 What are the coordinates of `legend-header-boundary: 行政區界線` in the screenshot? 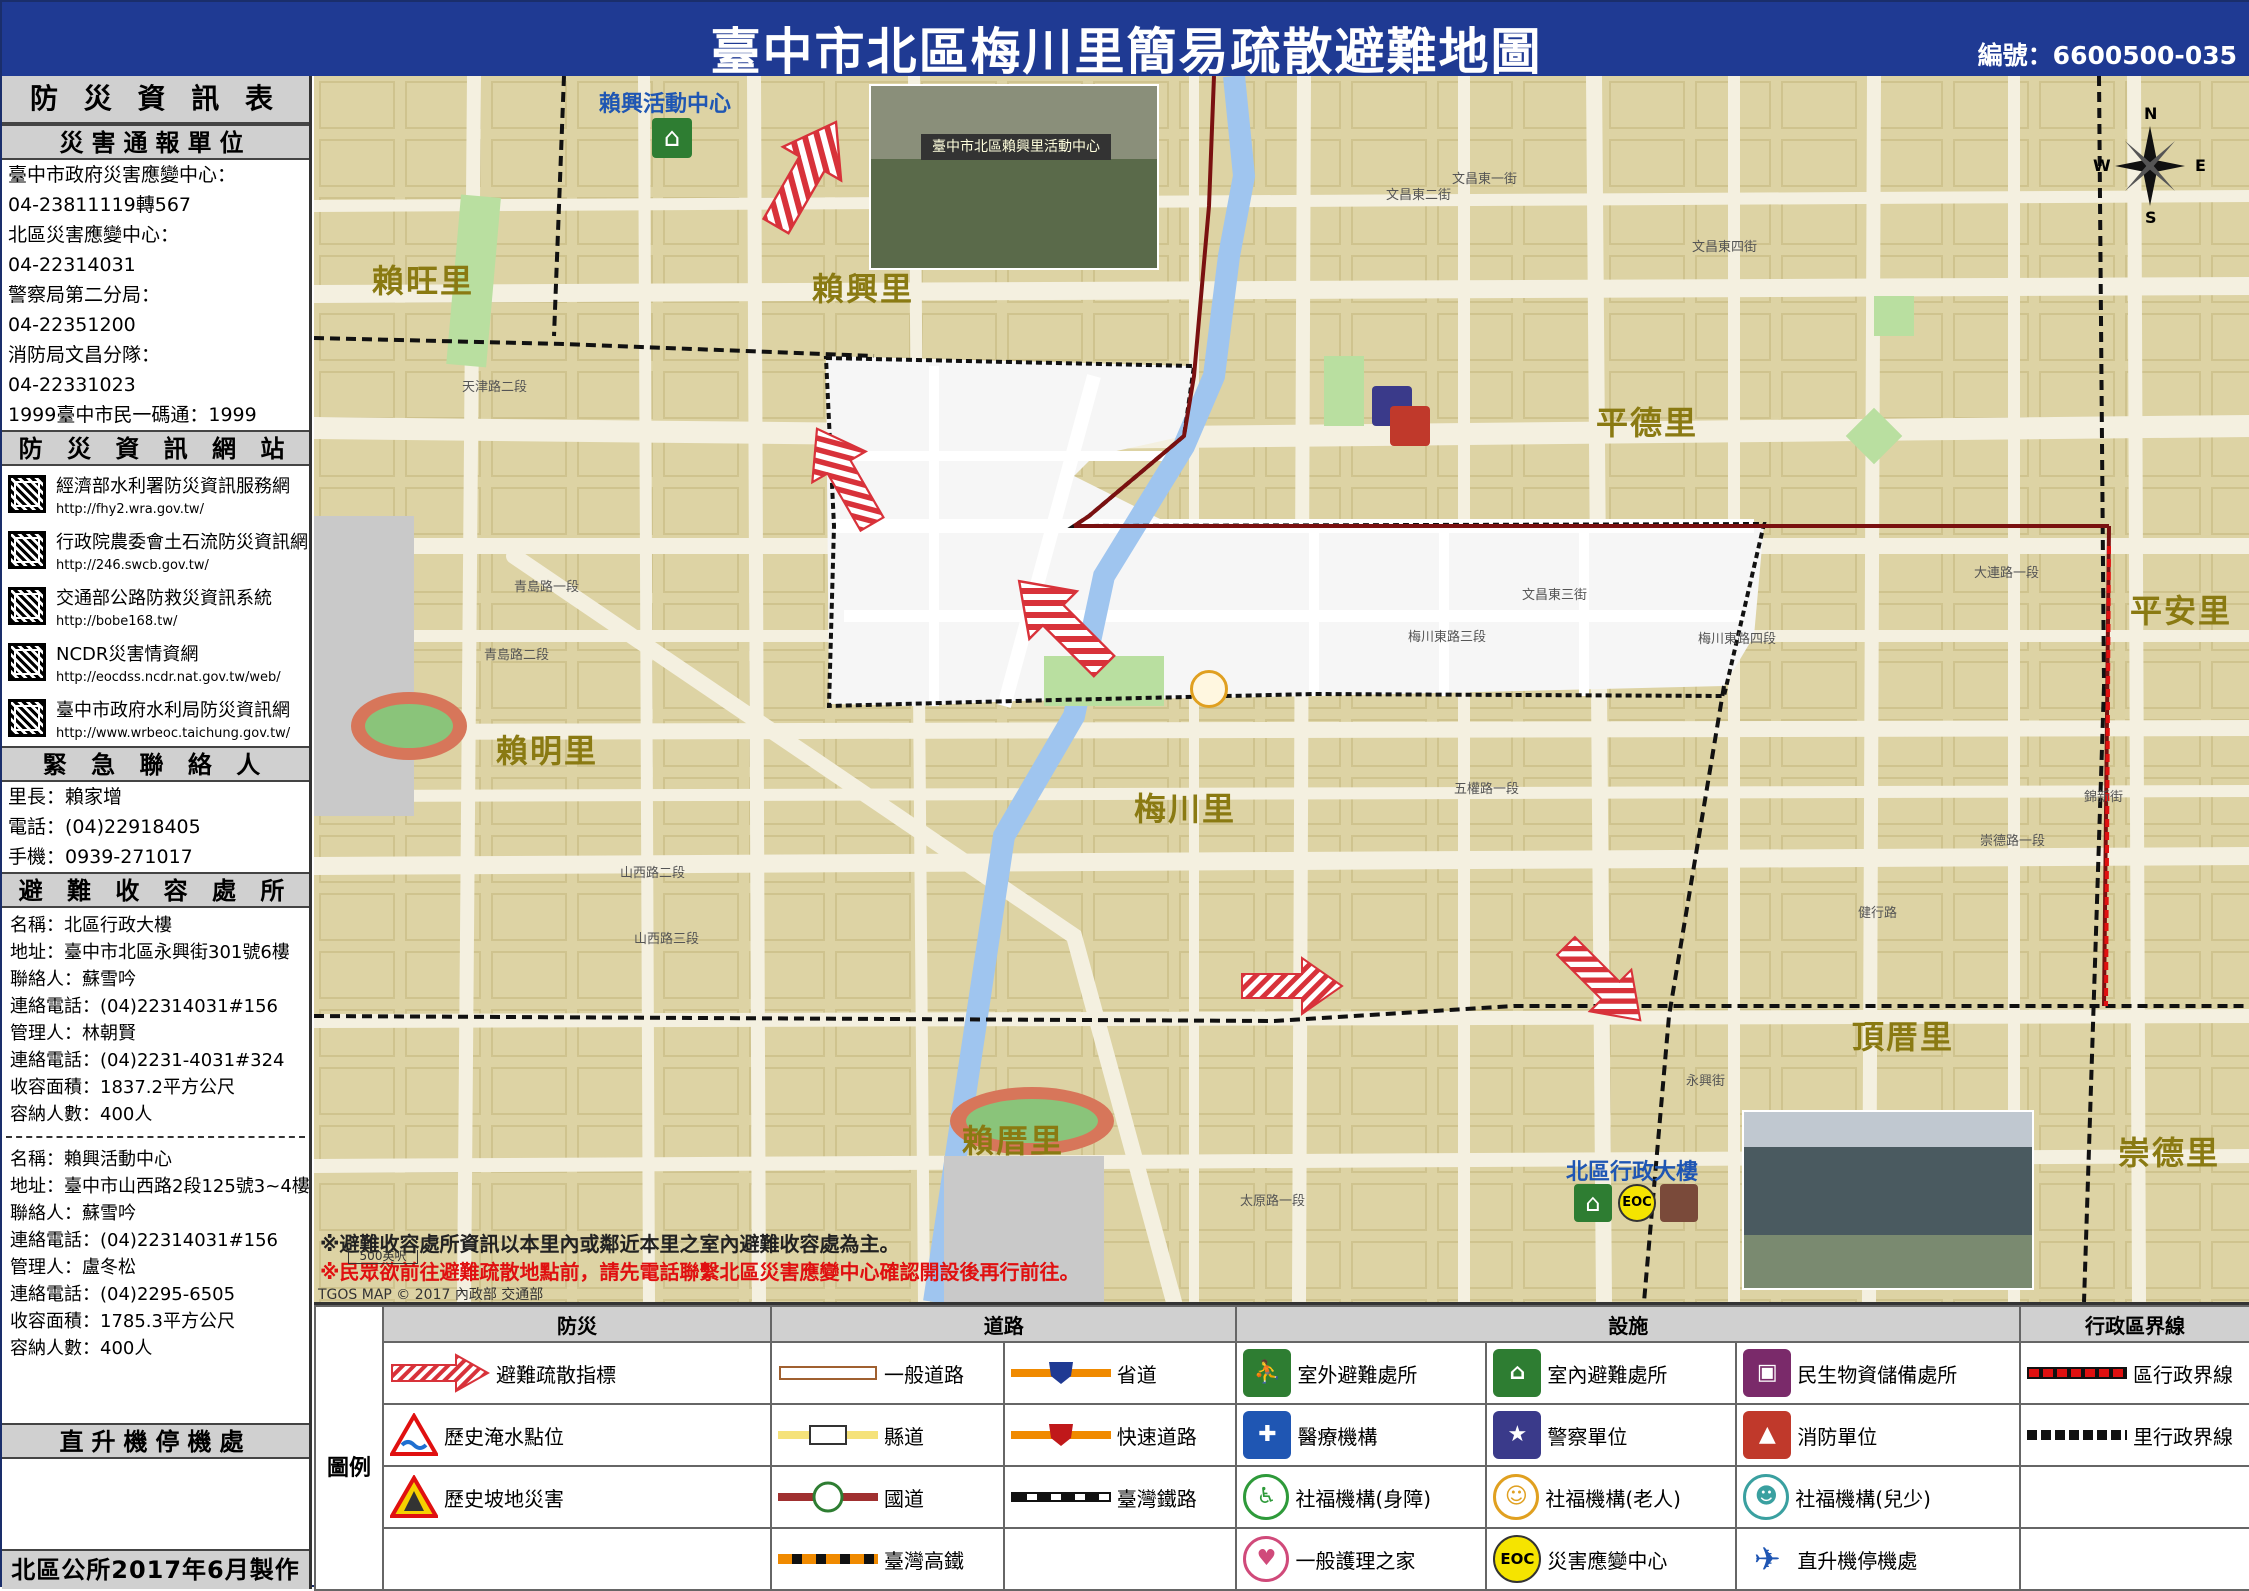 It's located at (2134, 1324).